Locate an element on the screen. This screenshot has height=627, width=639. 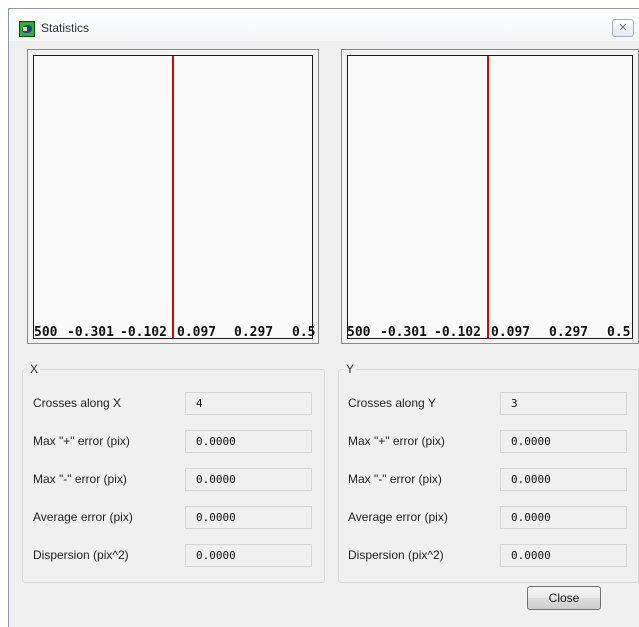
y-tick-label: 500 is located at coordinates (359, 332).